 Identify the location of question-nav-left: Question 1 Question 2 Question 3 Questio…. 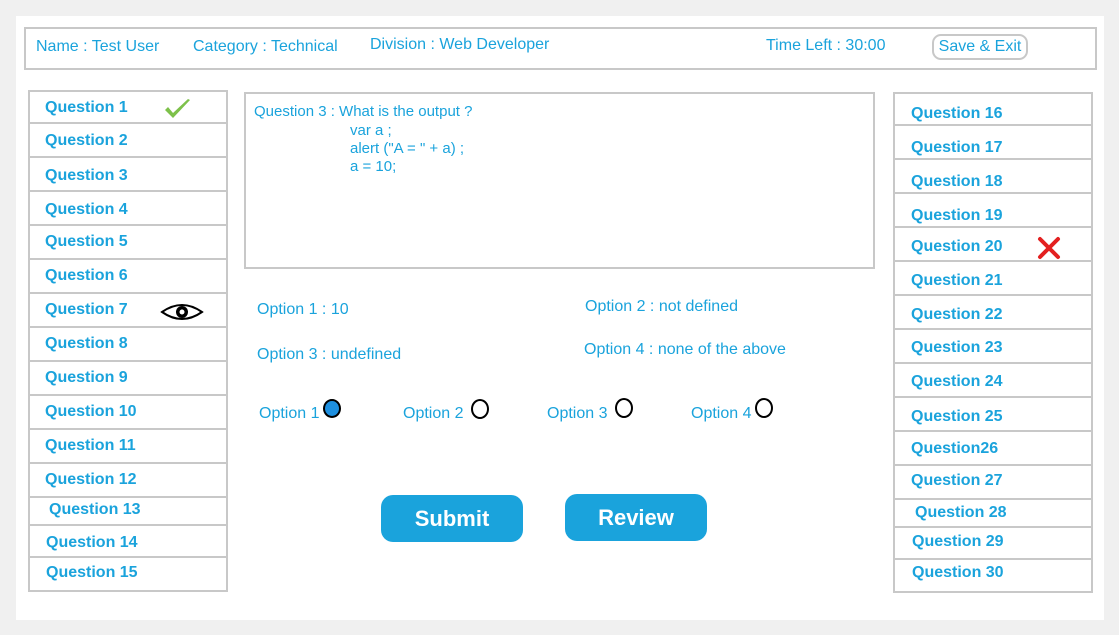
(128, 341).